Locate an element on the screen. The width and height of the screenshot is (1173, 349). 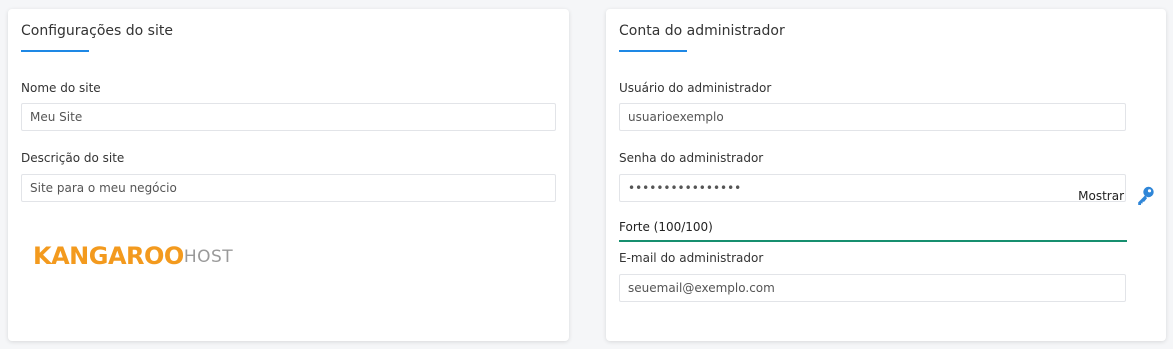
admin-account-title: Conta do administrador is located at coordinates (702, 31).